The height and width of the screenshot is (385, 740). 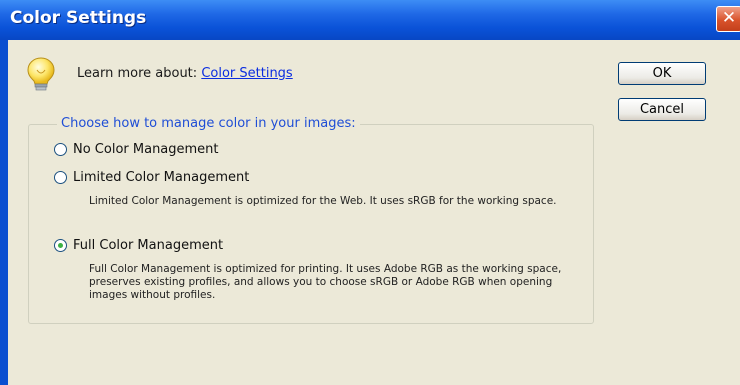 What do you see at coordinates (137, 73) in the screenshot?
I see `learn-more-prefix: Learn more about:` at bounding box center [137, 73].